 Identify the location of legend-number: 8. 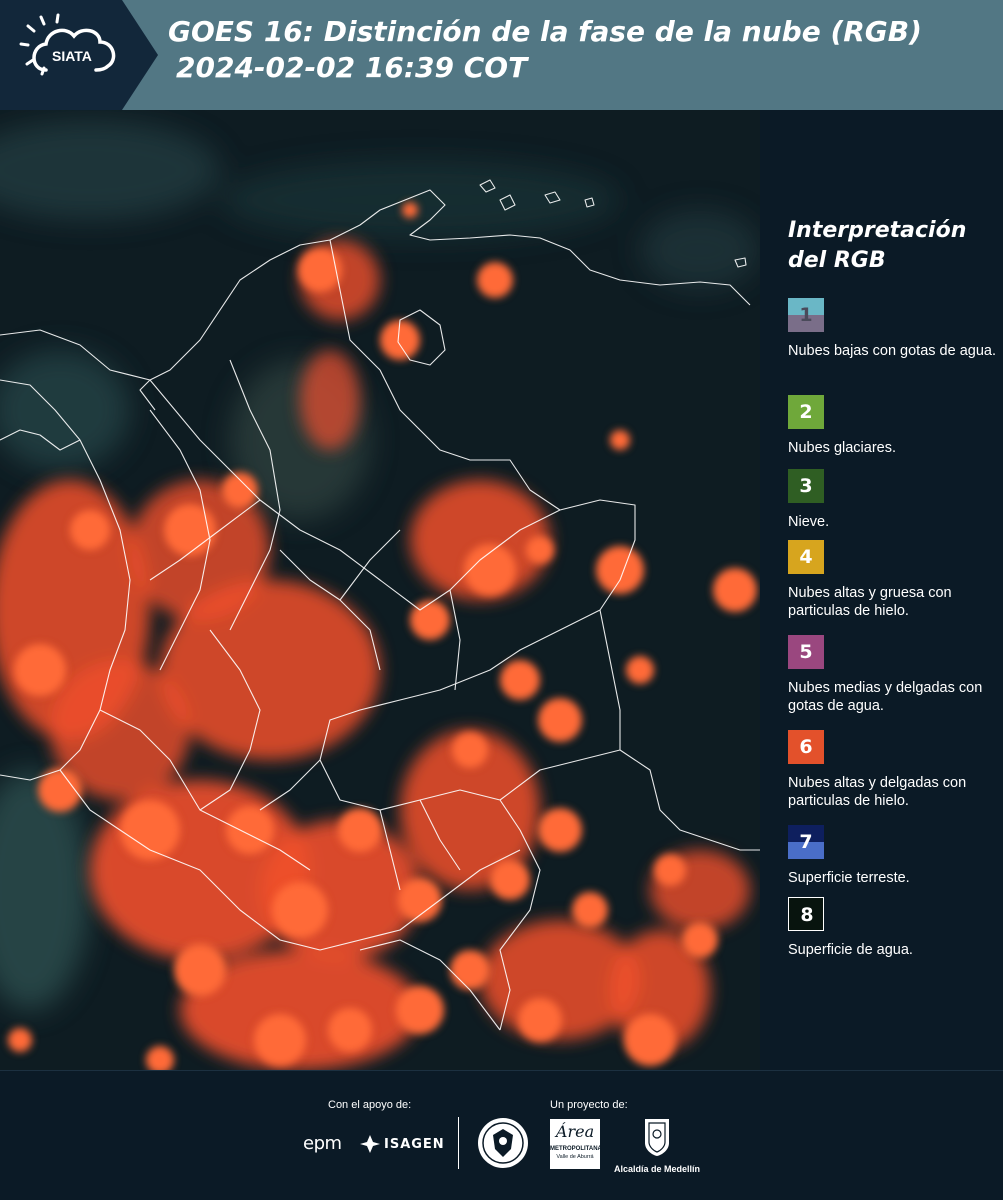
(807, 915).